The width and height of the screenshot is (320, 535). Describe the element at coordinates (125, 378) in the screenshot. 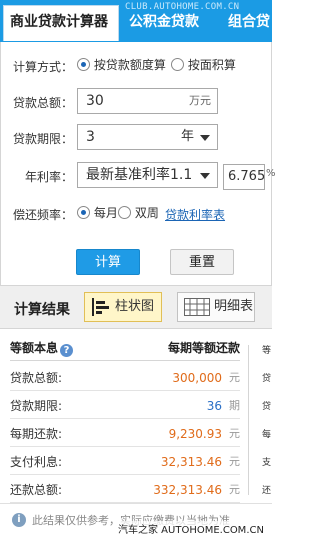

I see `result-row: 贷款总额: 300,000 元` at that location.